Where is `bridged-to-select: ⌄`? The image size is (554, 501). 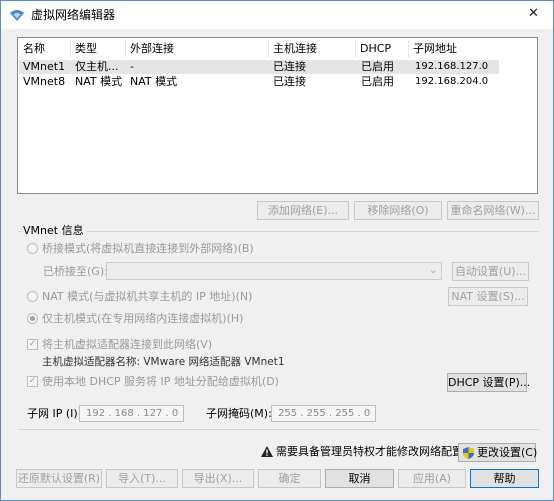 bridged-to-select: ⌄ is located at coordinates (274, 271).